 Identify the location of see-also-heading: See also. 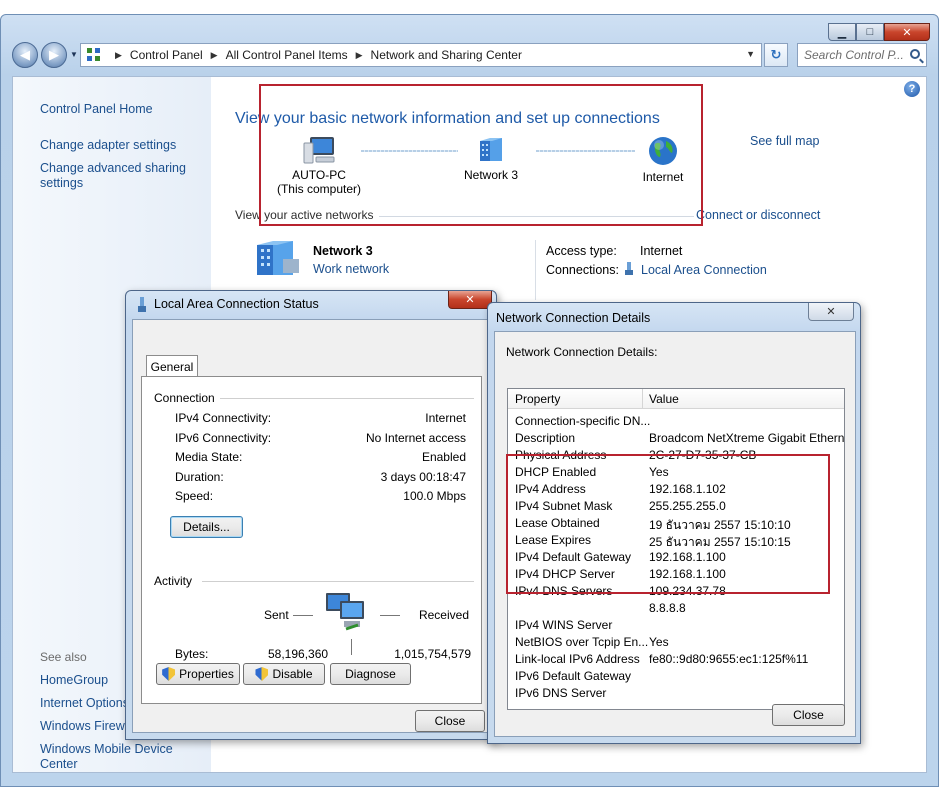
(63, 657).